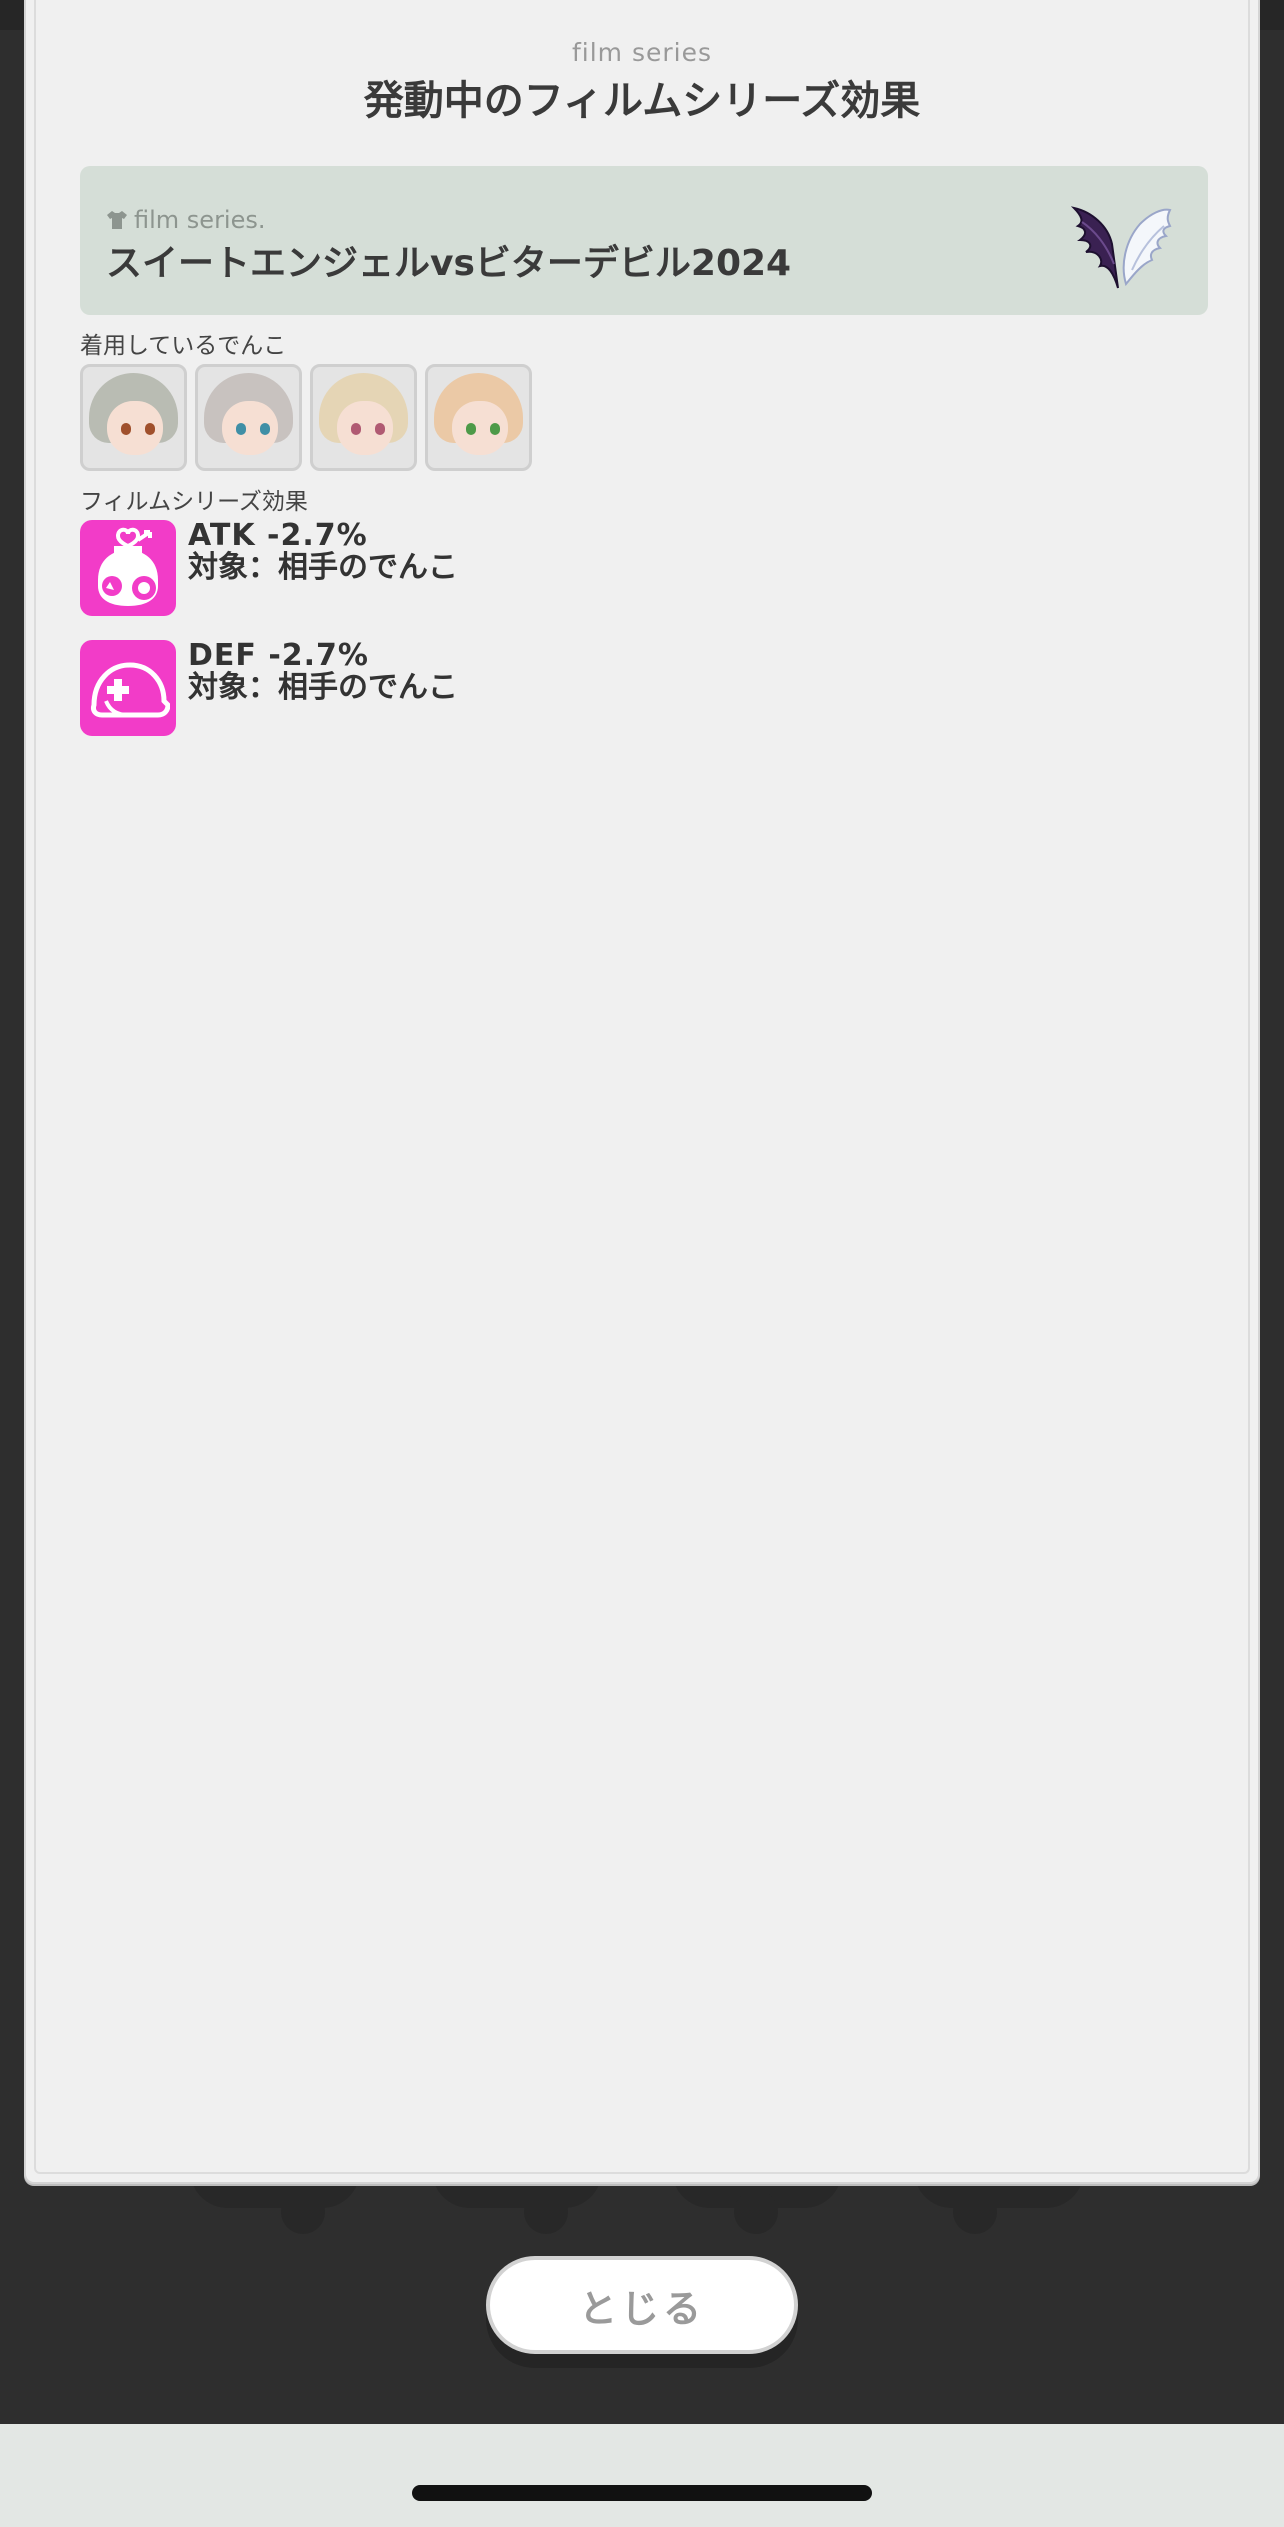 This screenshot has height=2527, width=1284. Describe the element at coordinates (200, 220) in the screenshot. I see `series-sublabel-text: film series.` at that location.